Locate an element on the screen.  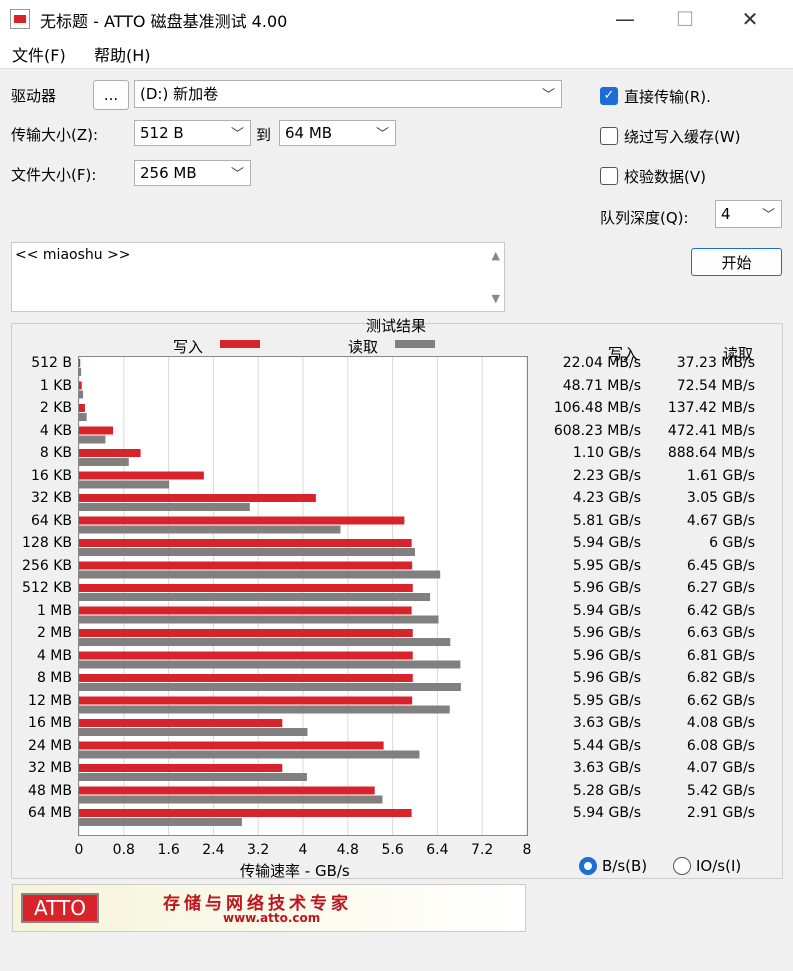
y-tick-label: 64 MB is located at coordinates (50, 813).